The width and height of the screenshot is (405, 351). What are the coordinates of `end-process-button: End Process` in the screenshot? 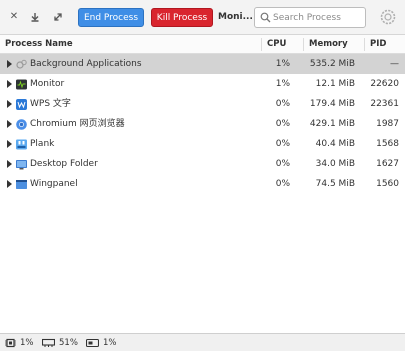 It's located at (111, 17).